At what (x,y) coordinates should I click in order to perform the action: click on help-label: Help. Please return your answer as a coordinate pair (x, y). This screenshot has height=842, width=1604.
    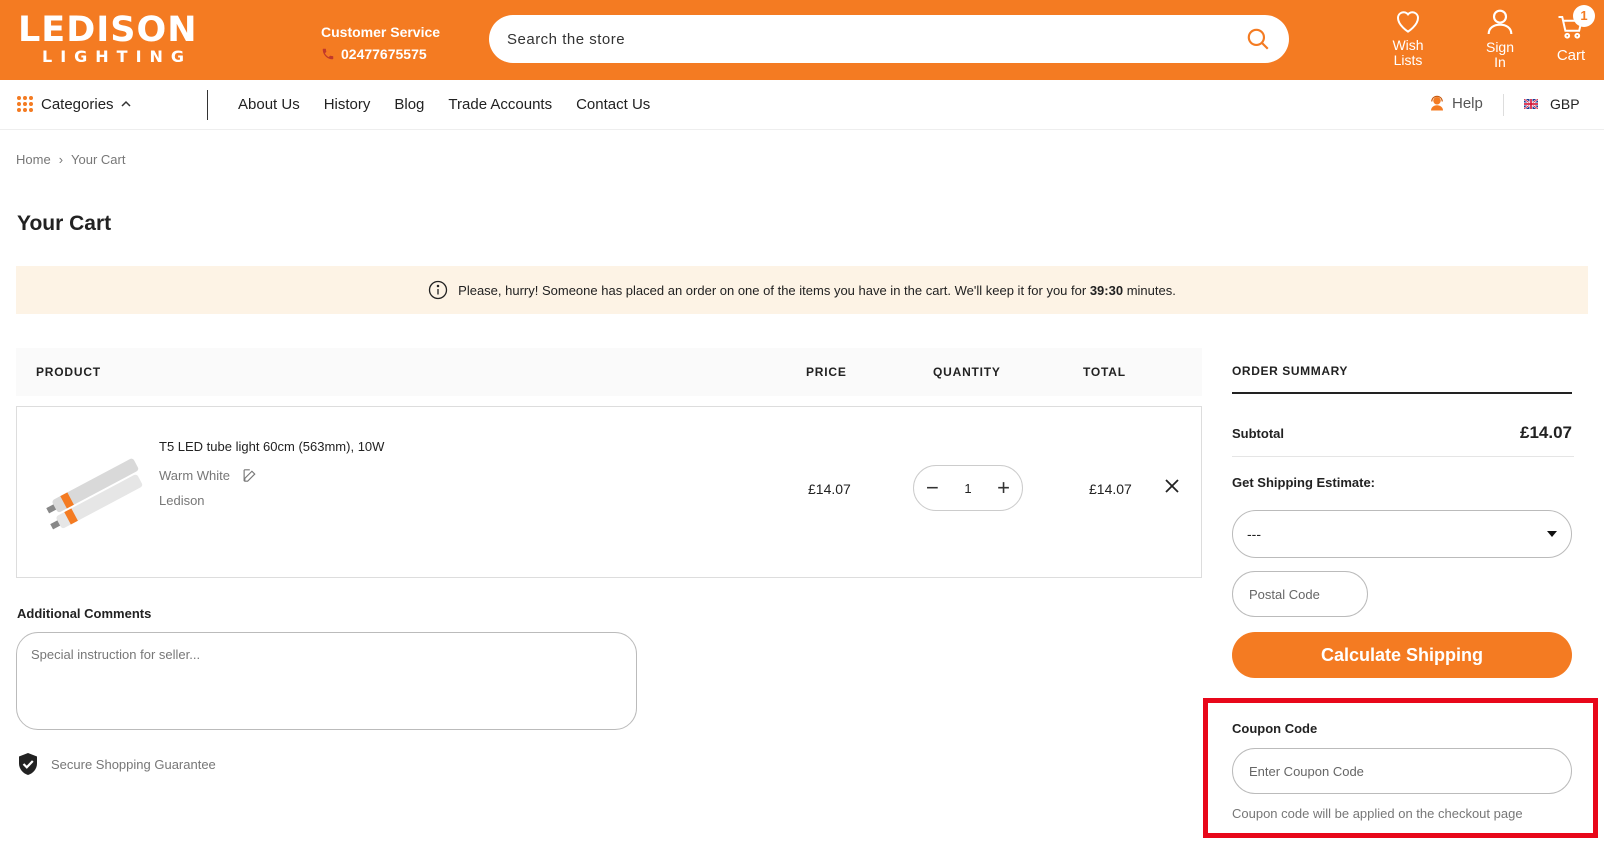
    Looking at the image, I should click on (1467, 103).